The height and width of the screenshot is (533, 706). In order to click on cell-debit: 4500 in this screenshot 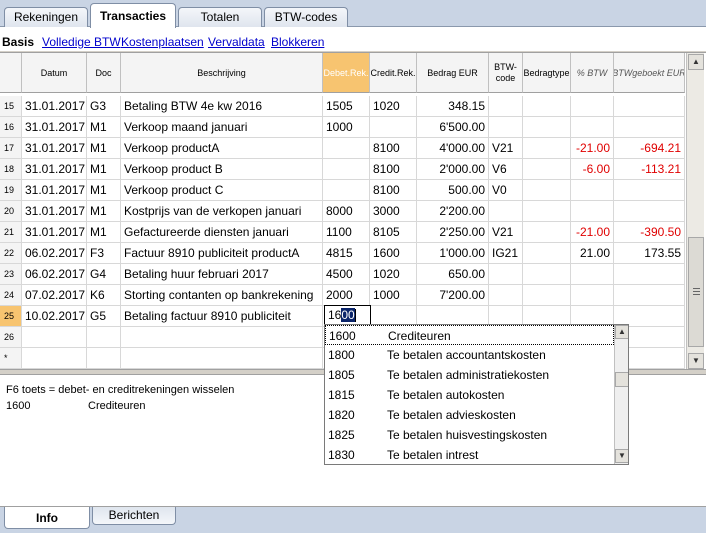, I will do `click(346, 274)`.